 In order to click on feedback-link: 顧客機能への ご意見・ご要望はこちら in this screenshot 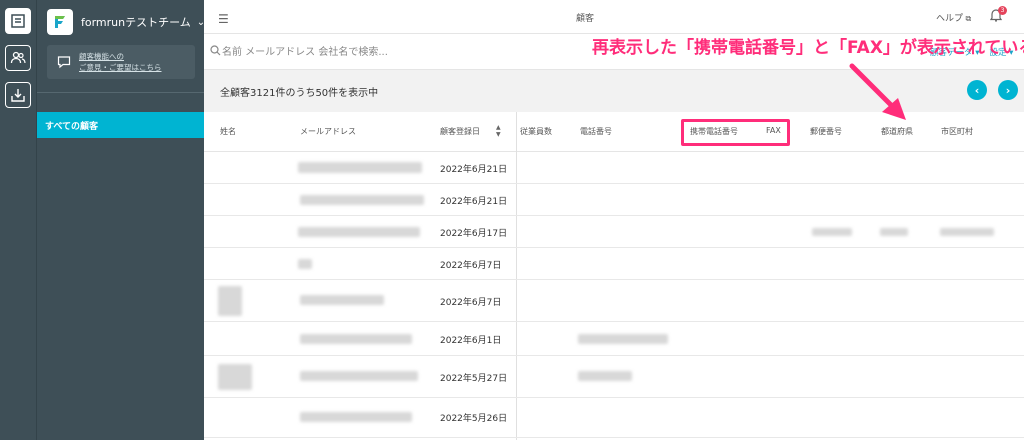, I will do `click(121, 62)`.